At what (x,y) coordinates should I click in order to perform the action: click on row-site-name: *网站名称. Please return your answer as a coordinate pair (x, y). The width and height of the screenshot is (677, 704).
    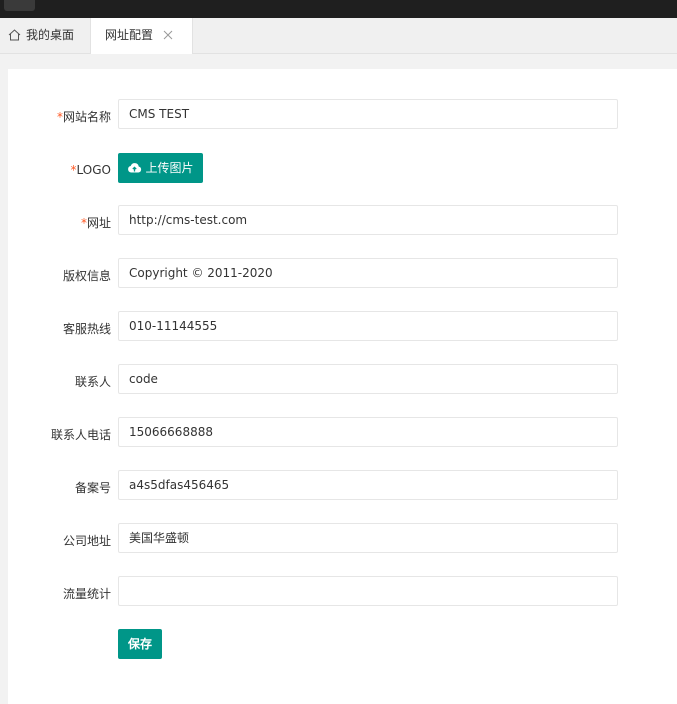
    Looking at the image, I should click on (342, 114).